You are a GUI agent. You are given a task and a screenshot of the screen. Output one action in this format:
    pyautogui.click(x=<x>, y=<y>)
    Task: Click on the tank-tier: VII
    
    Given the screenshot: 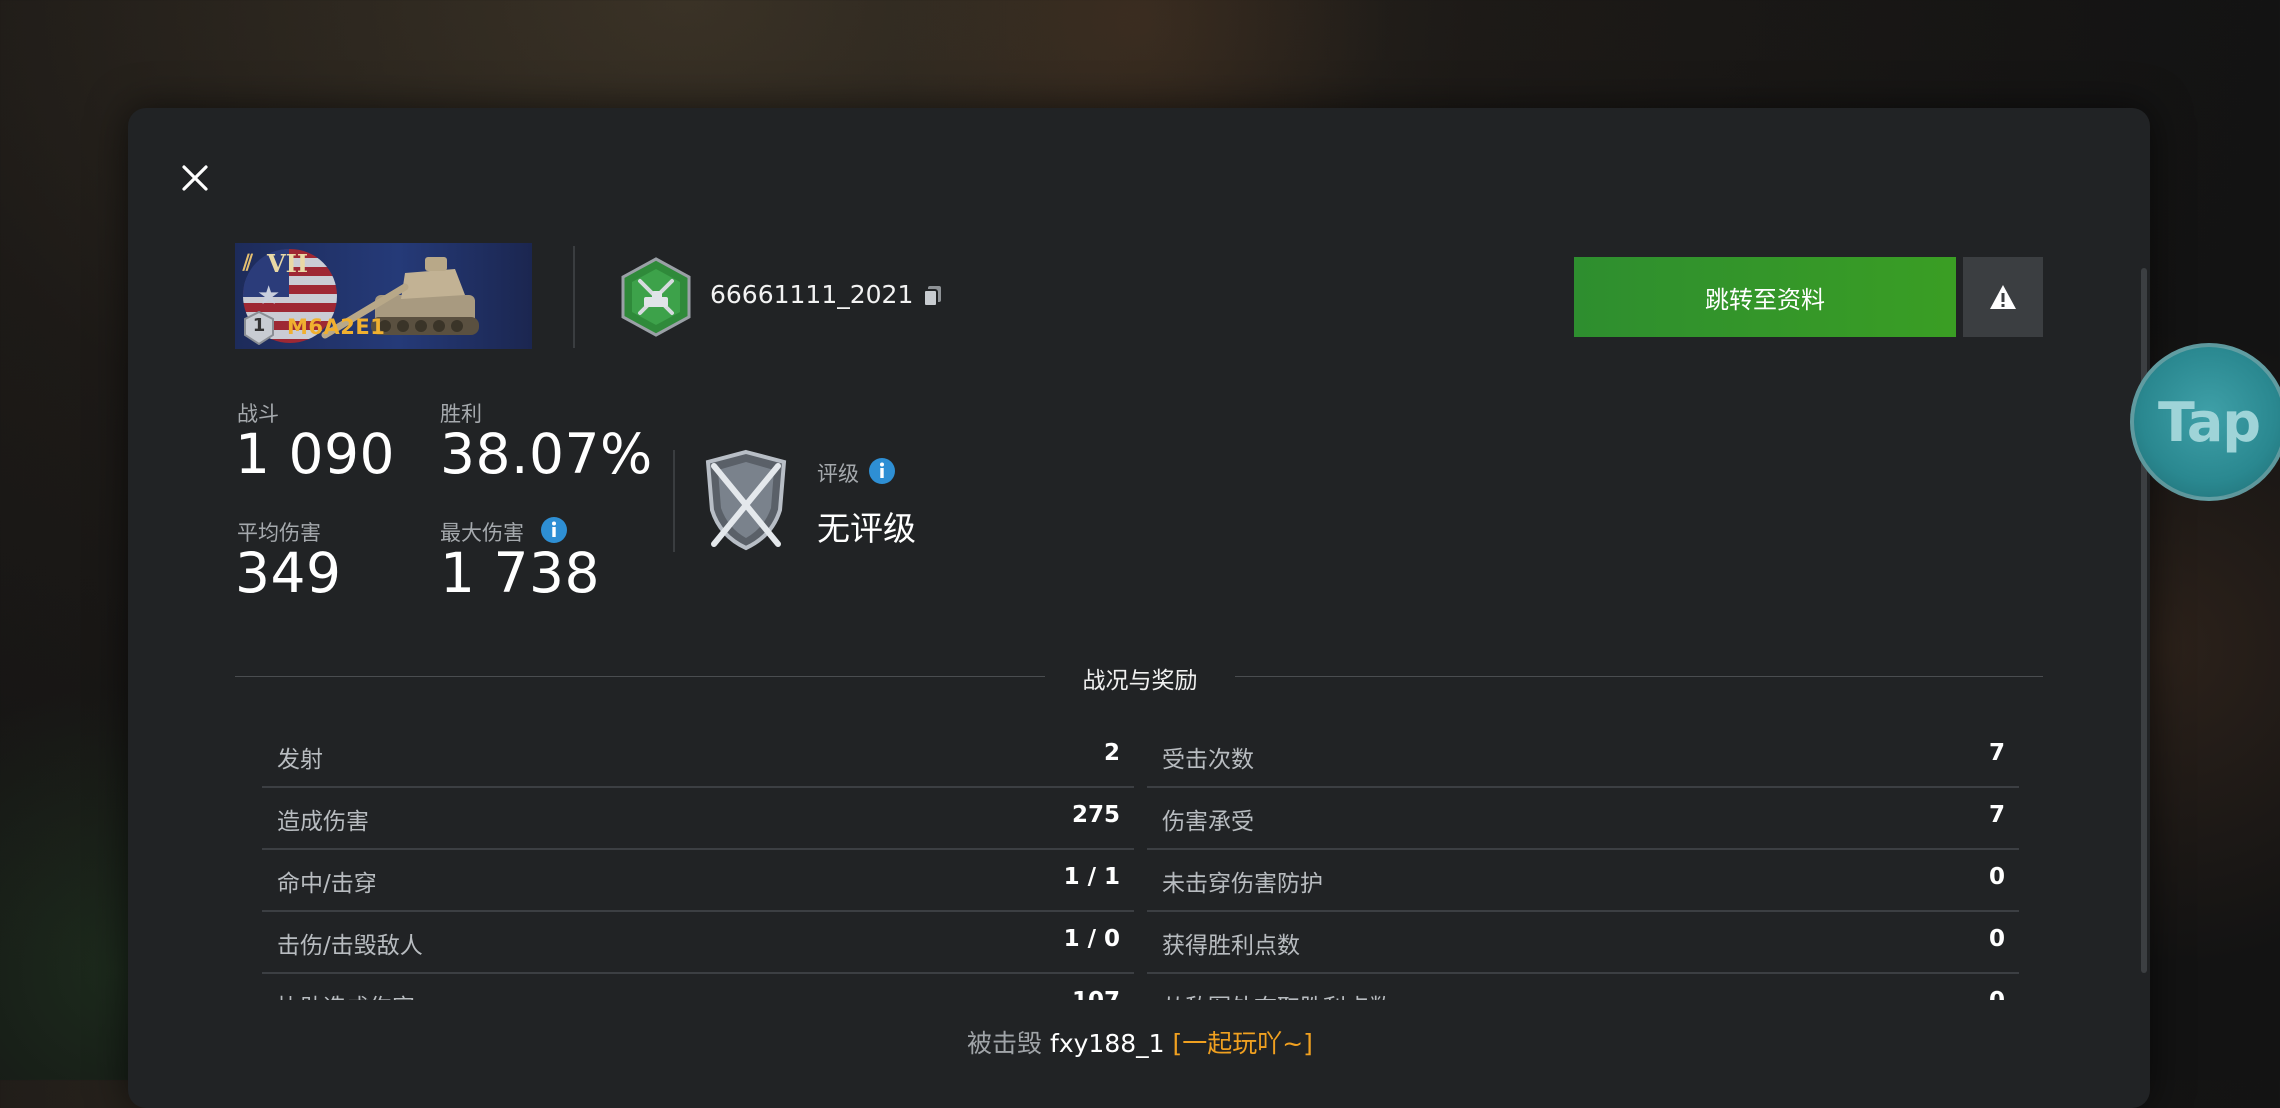 What is the action you would take?
    pyautogui.click(x=288, y=263)
    